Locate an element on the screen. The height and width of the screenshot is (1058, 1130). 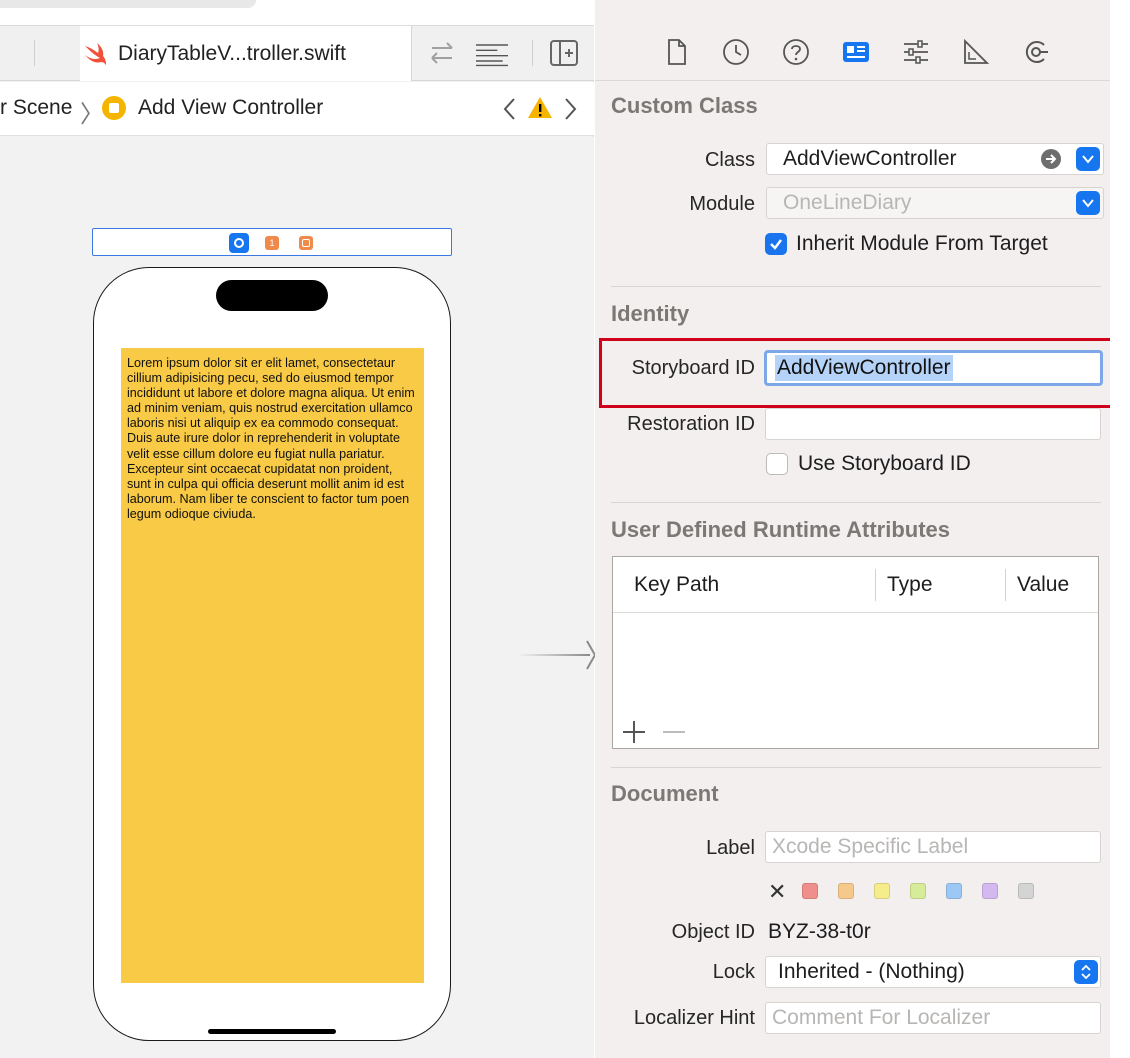
identity-title: Identity is located at coordinates (650, 313).